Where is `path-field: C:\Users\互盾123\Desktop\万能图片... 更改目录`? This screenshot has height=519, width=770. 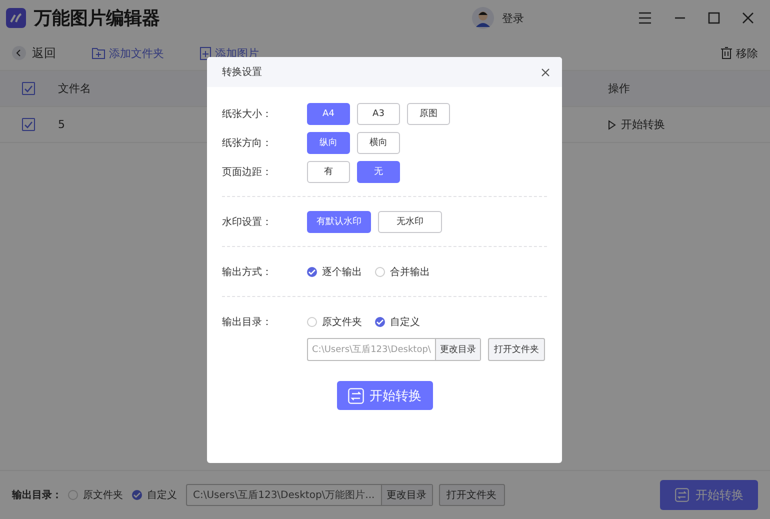 path-field: C:\Users\互盾123\Desktop\万能图片... 更改目录 is located at coordinates (309, 495).